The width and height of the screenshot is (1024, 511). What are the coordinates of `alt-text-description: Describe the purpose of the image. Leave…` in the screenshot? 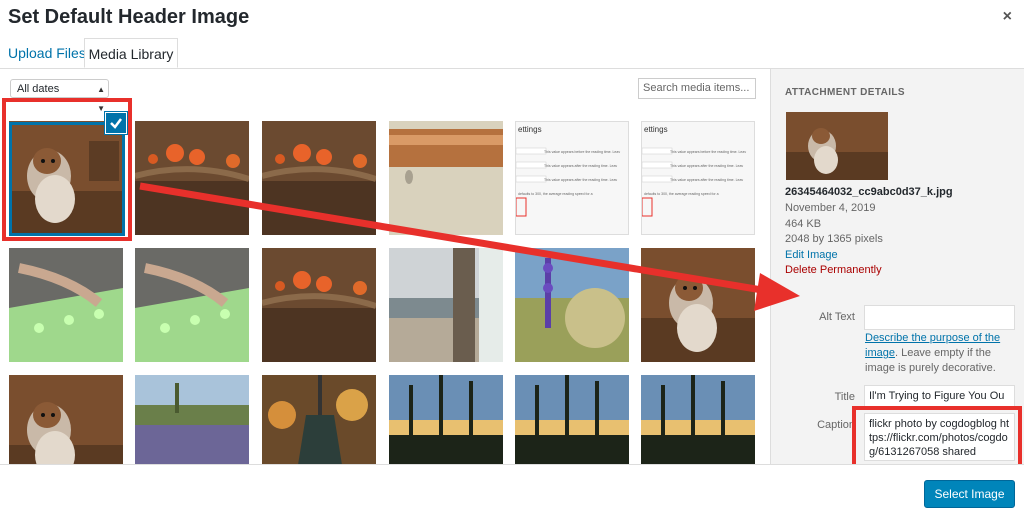 It's located at (940, 353).